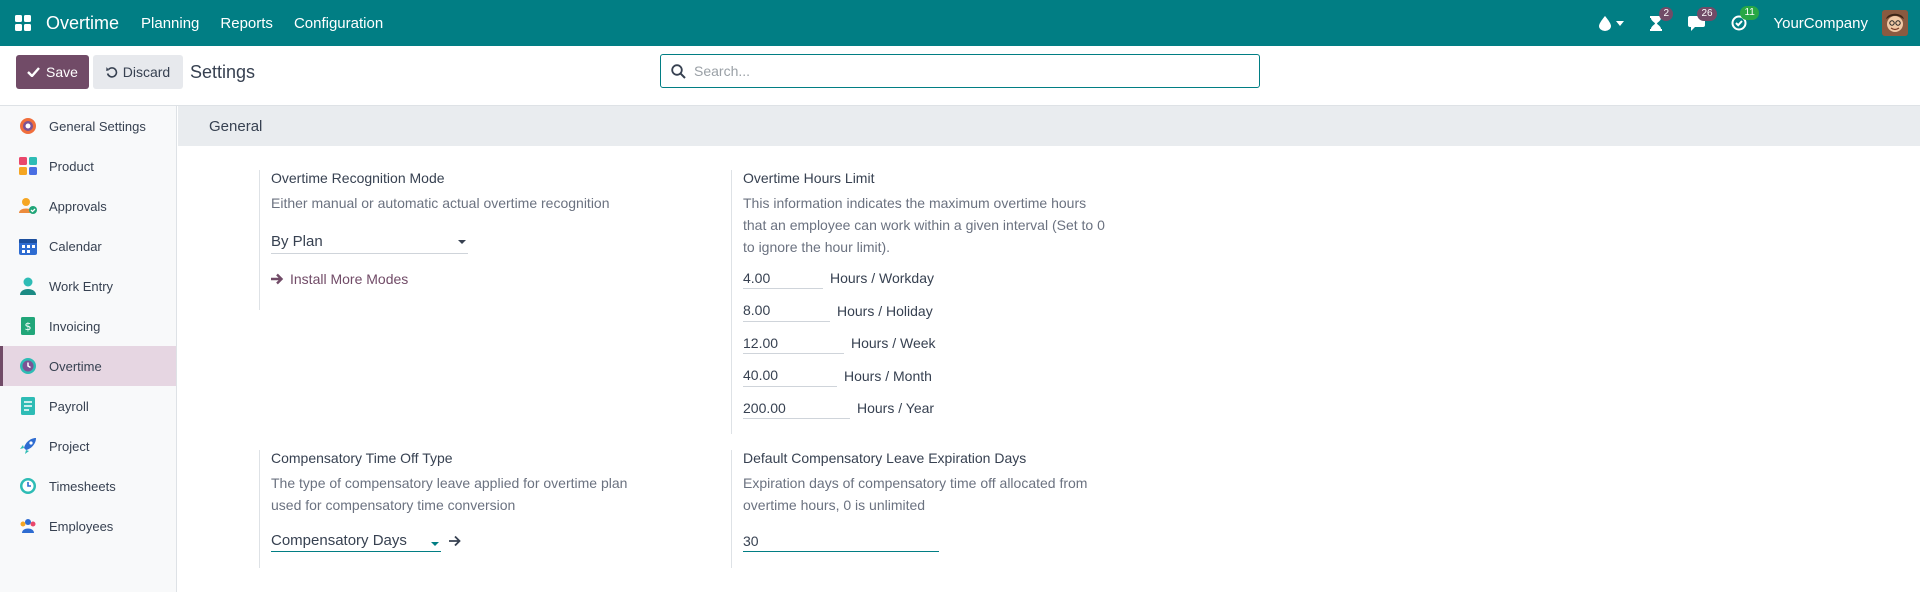 The height and width of the screenshot is (592, 1920). I want to click on debug-dropdown, so click(1612, 23).